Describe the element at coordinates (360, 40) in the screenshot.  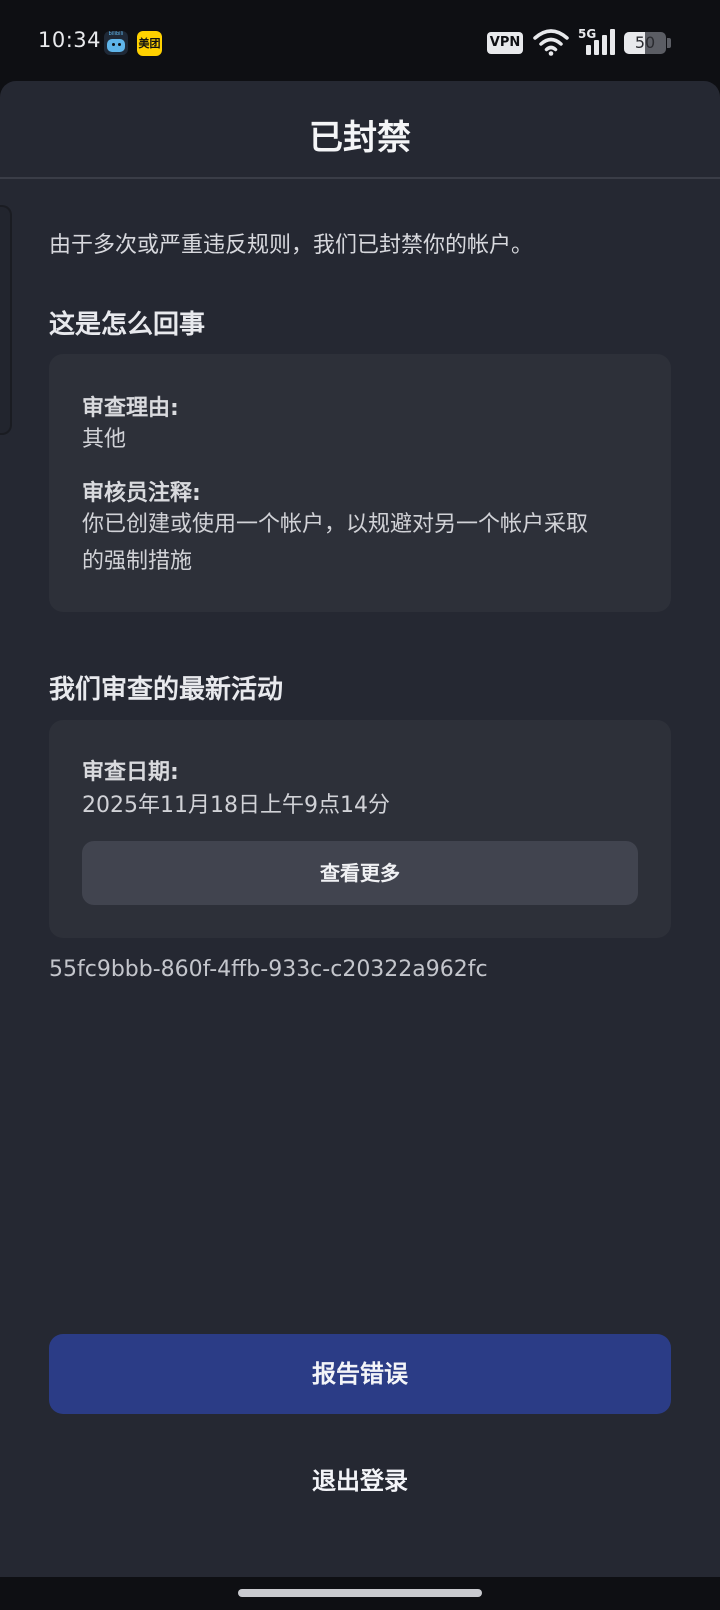
I see `status-bar: 10:34 bilibili 美团 VPN 5G 50` at that location.